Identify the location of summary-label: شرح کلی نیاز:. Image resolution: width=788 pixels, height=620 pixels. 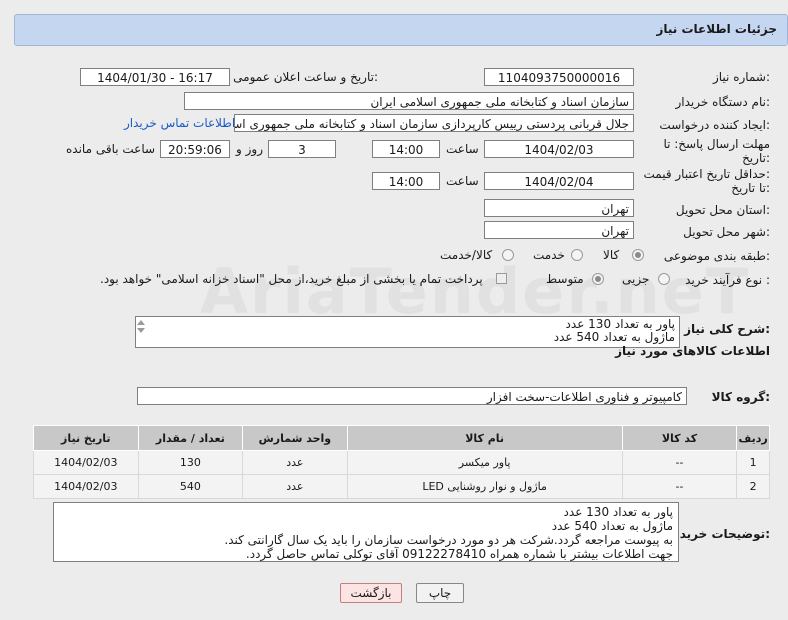
(727, 329).